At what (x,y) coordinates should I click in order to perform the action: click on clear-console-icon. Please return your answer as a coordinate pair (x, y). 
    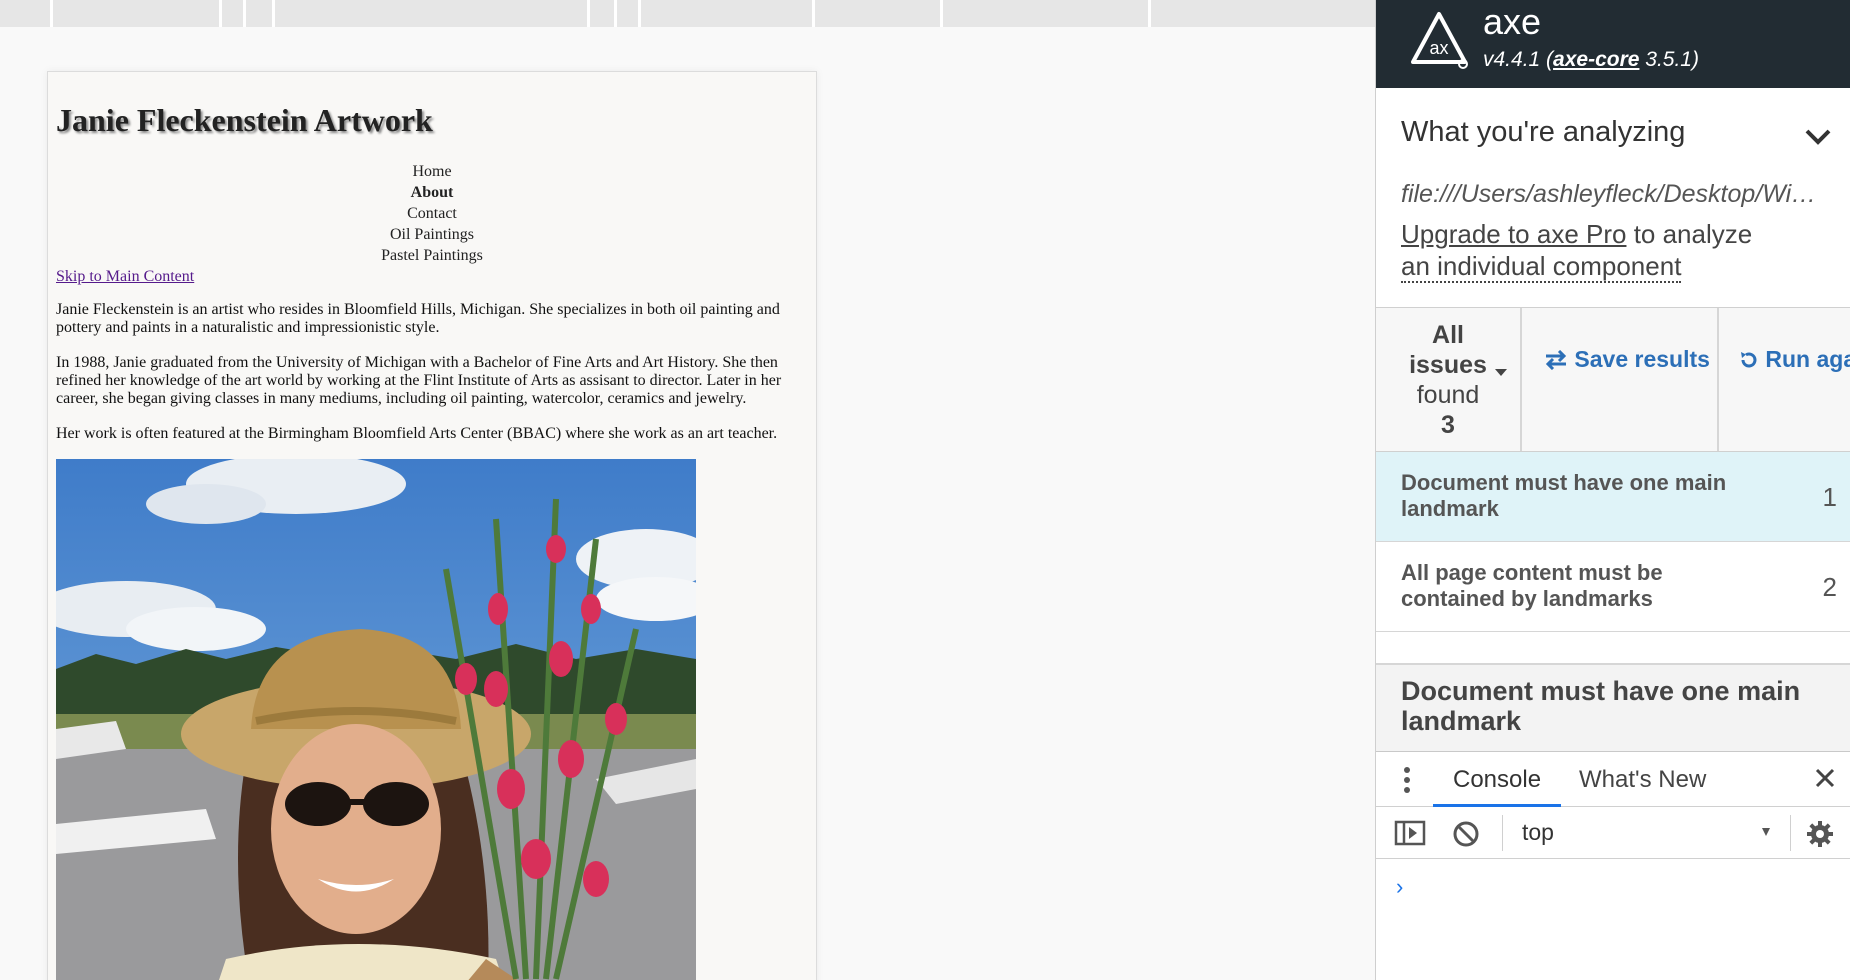
    Looking at the image, I should click on (1466, 834).